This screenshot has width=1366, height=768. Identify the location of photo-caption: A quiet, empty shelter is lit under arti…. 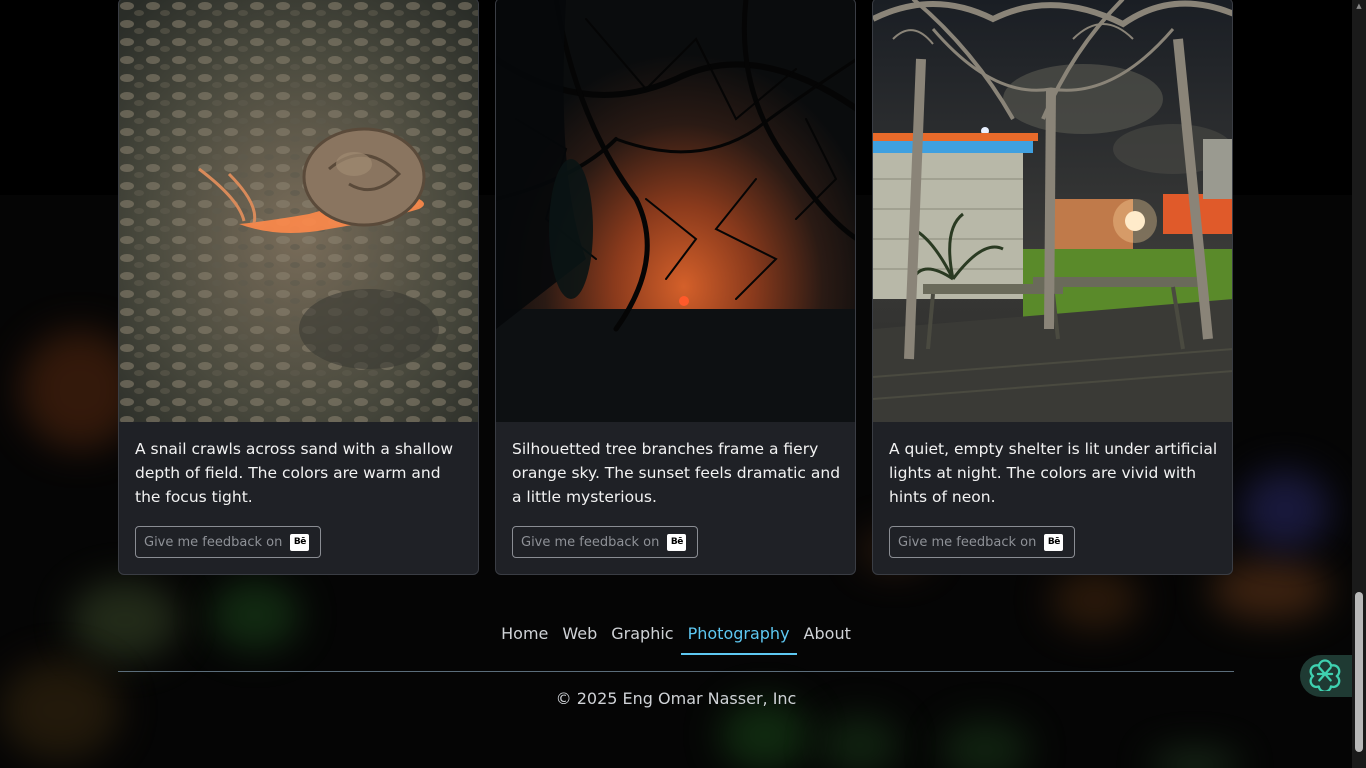
(1053, 473).